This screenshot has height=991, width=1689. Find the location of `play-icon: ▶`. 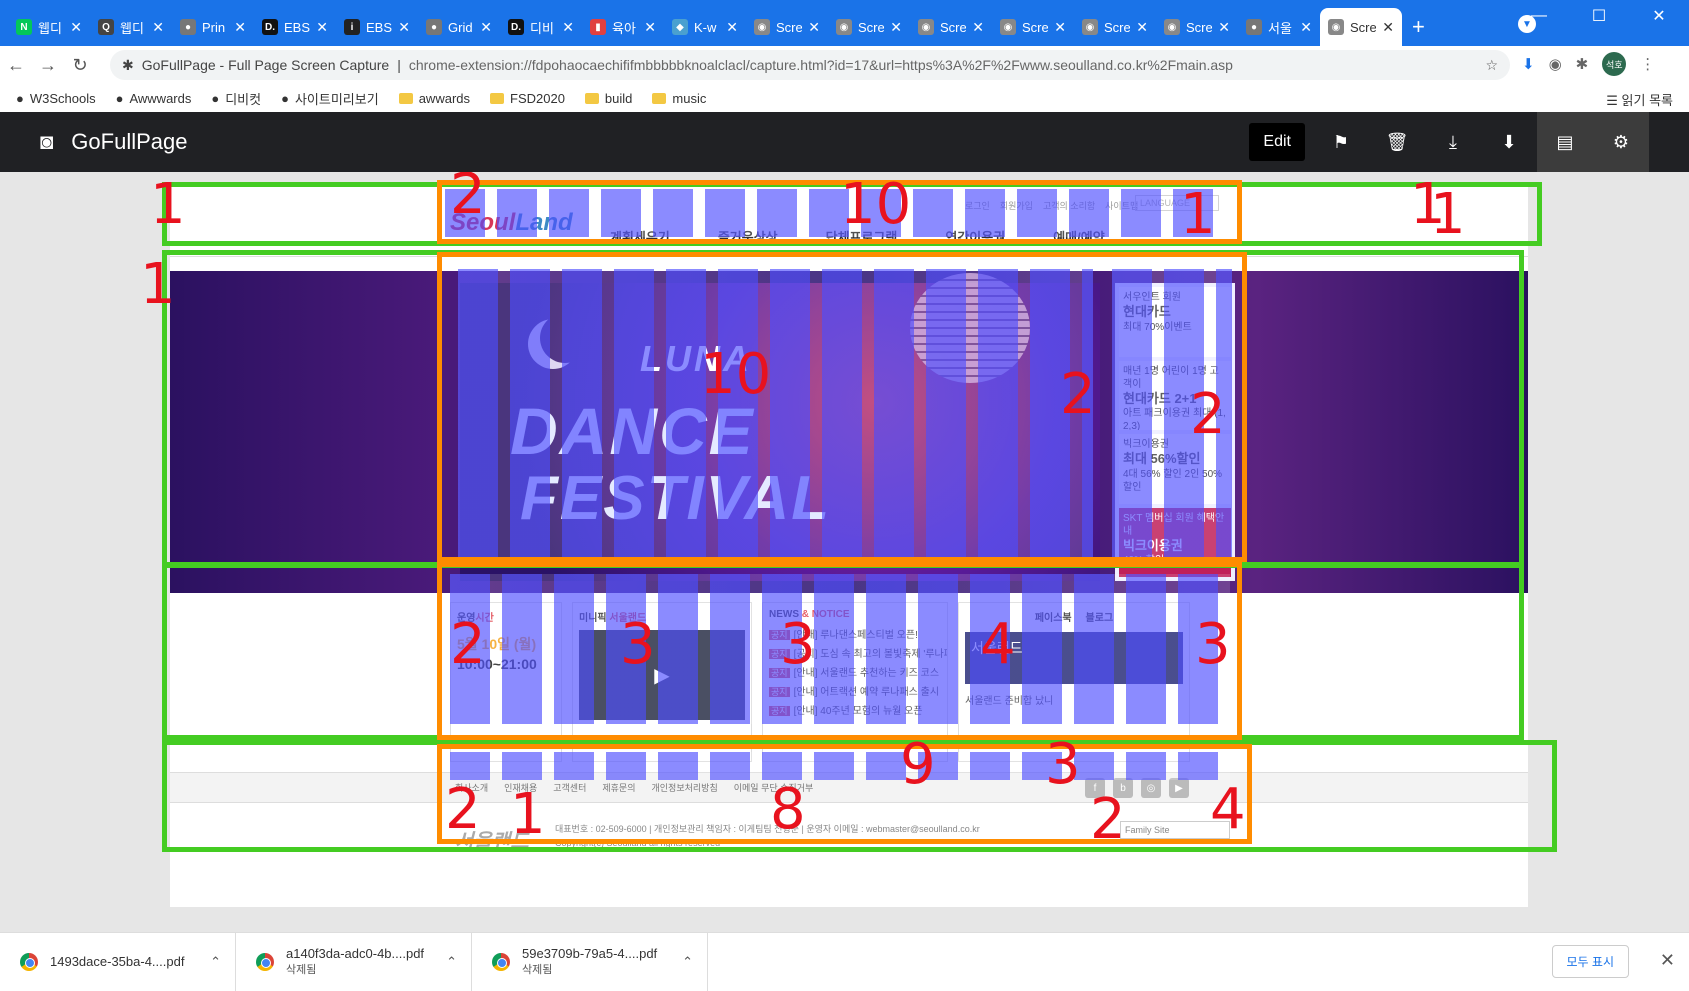

play-icon: ▶ is located at coordinates (661, 675).